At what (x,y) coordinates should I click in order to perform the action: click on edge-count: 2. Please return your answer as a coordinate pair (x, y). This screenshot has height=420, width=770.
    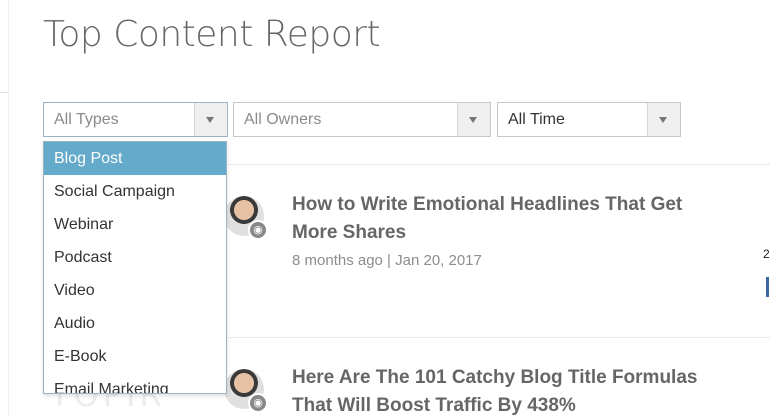
    Looking at the image, I should click on (766, 254).